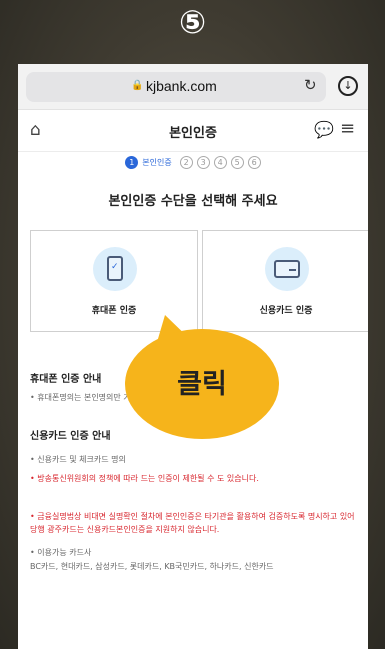 The image size is (385, 649). I want to click on card-guide-bullet-2: • 방송통신위원회의 정책에 따라 드는 인증이 제한될 수 도 있습니다., so click(144, 478).